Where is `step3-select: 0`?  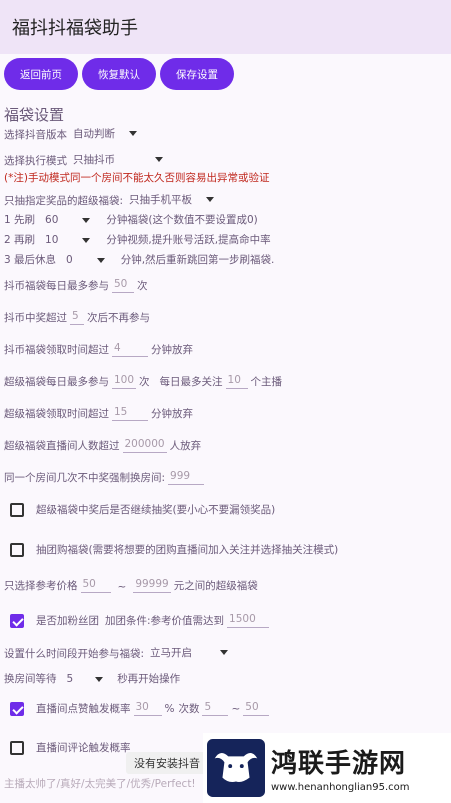
step3-select: 0 is located at coordinates (85, 260).